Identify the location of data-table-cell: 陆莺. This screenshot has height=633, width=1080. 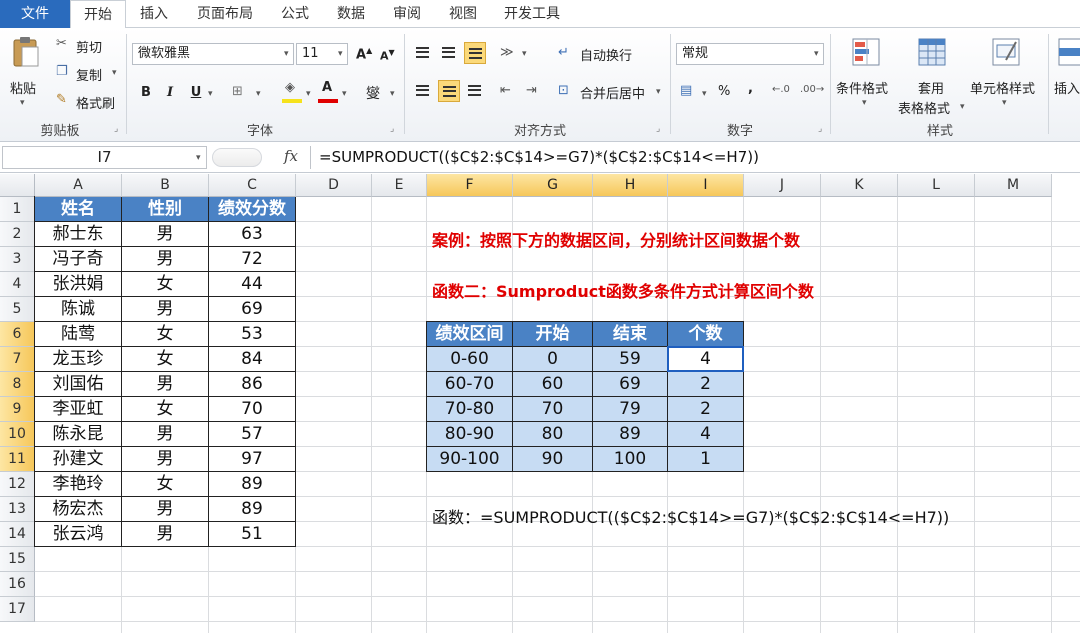
(78, 334).